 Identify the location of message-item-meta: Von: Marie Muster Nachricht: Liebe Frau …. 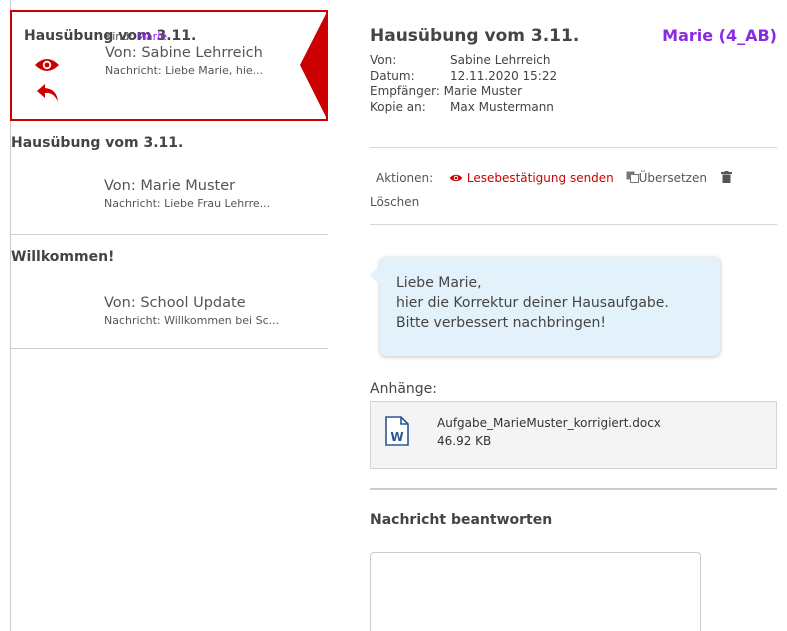
(187, 194).